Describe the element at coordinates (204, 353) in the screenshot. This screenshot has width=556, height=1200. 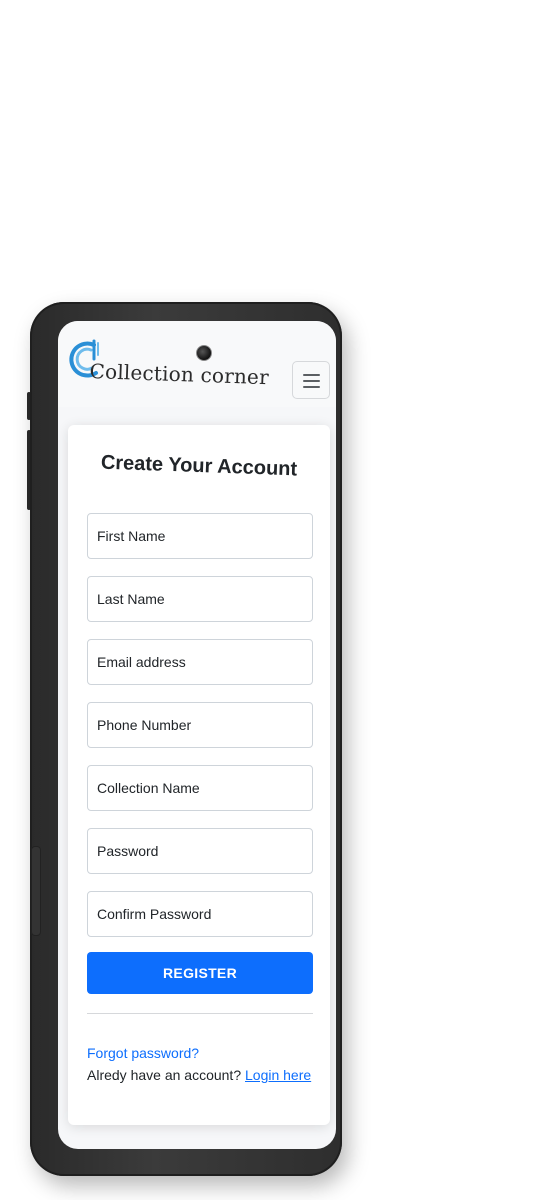
I see `front-camera` at that location.